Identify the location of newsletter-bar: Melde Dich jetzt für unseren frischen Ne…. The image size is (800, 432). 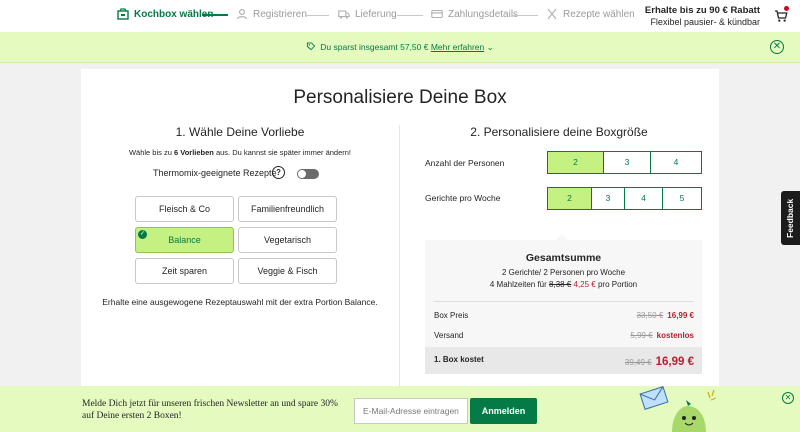
(400, 409).